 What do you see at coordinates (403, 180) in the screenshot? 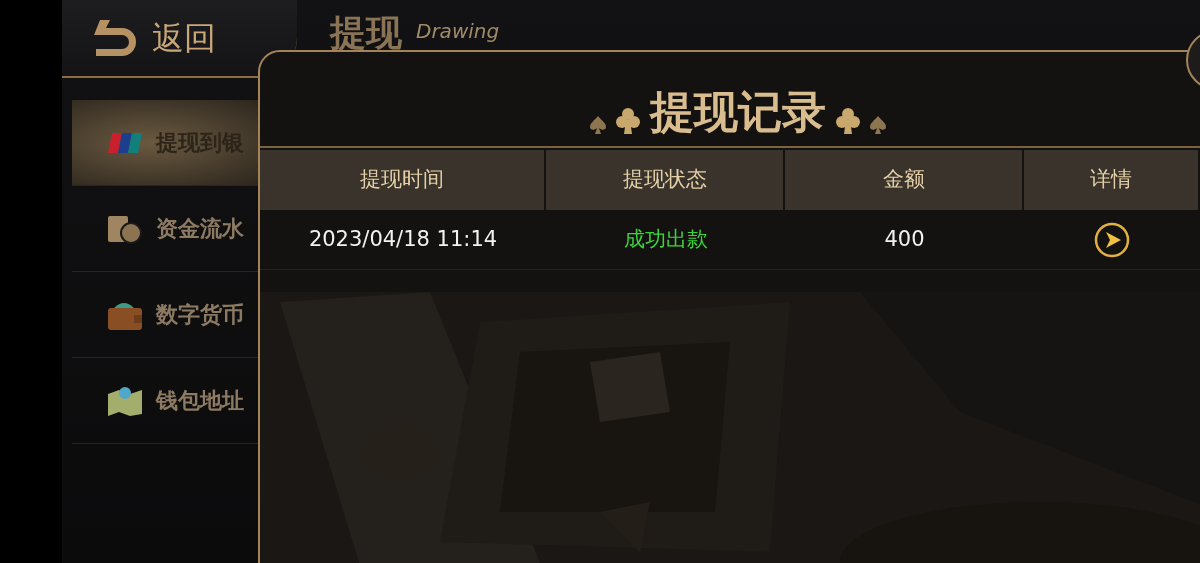
I see `column-header: 提现时间` at bounding box center [403, 180].